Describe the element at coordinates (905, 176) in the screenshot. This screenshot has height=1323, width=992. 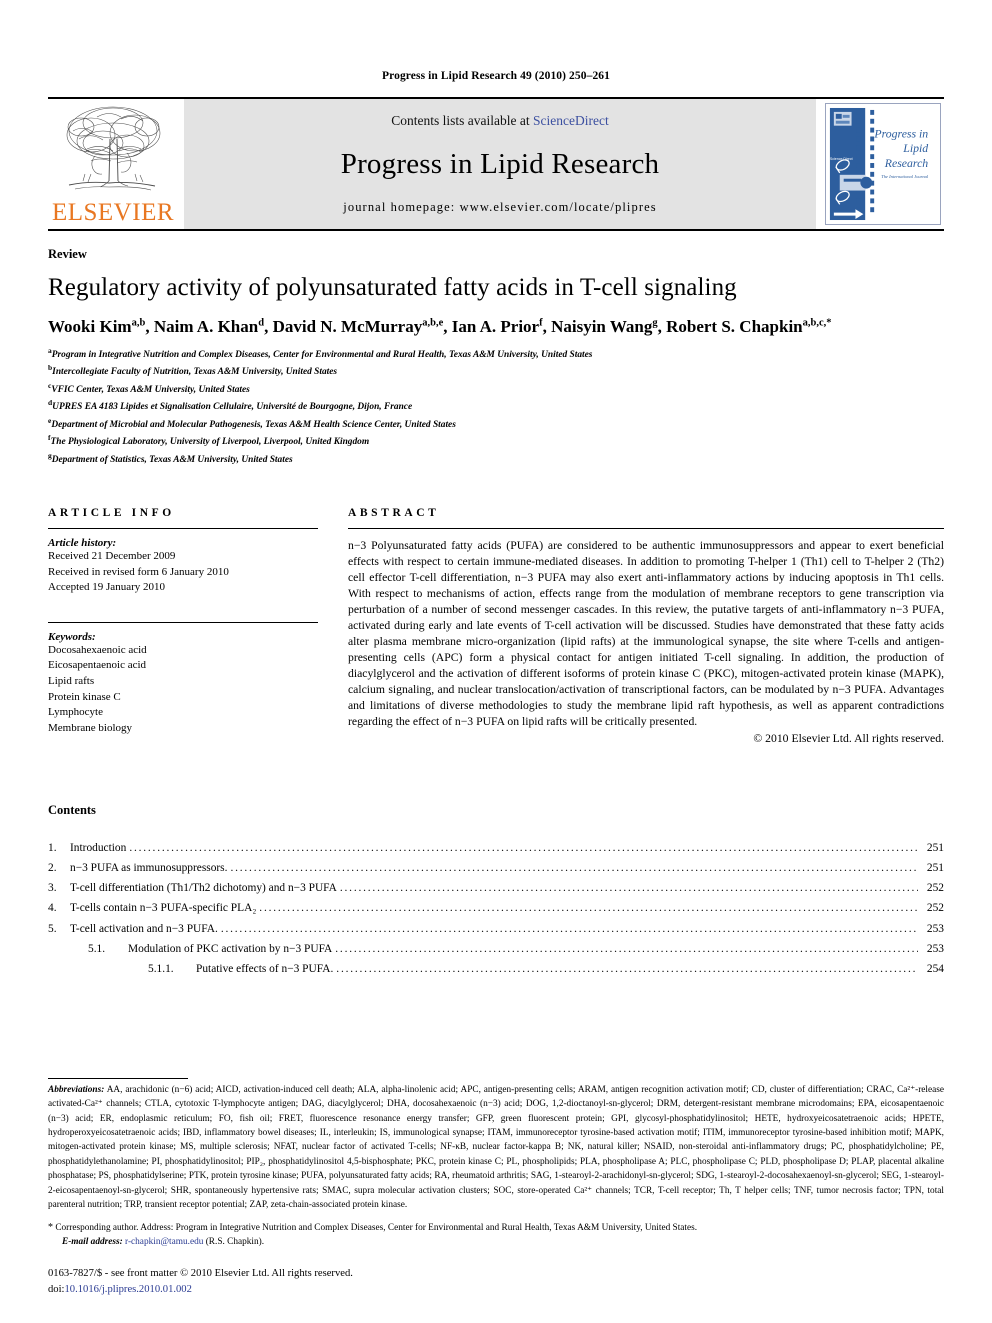
I see `svg-text: The International Journal` at that location.